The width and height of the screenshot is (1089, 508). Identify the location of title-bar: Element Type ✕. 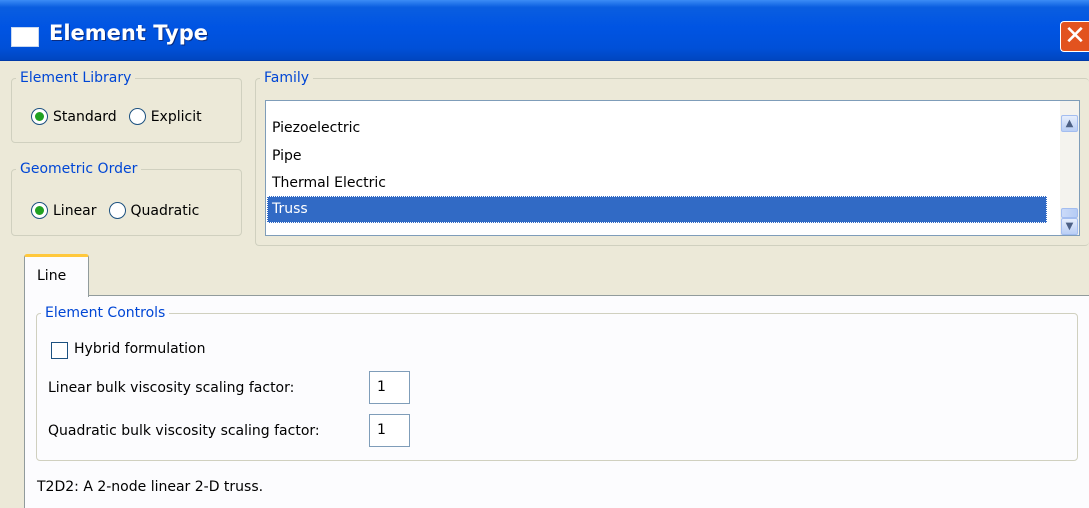
(544, 30).